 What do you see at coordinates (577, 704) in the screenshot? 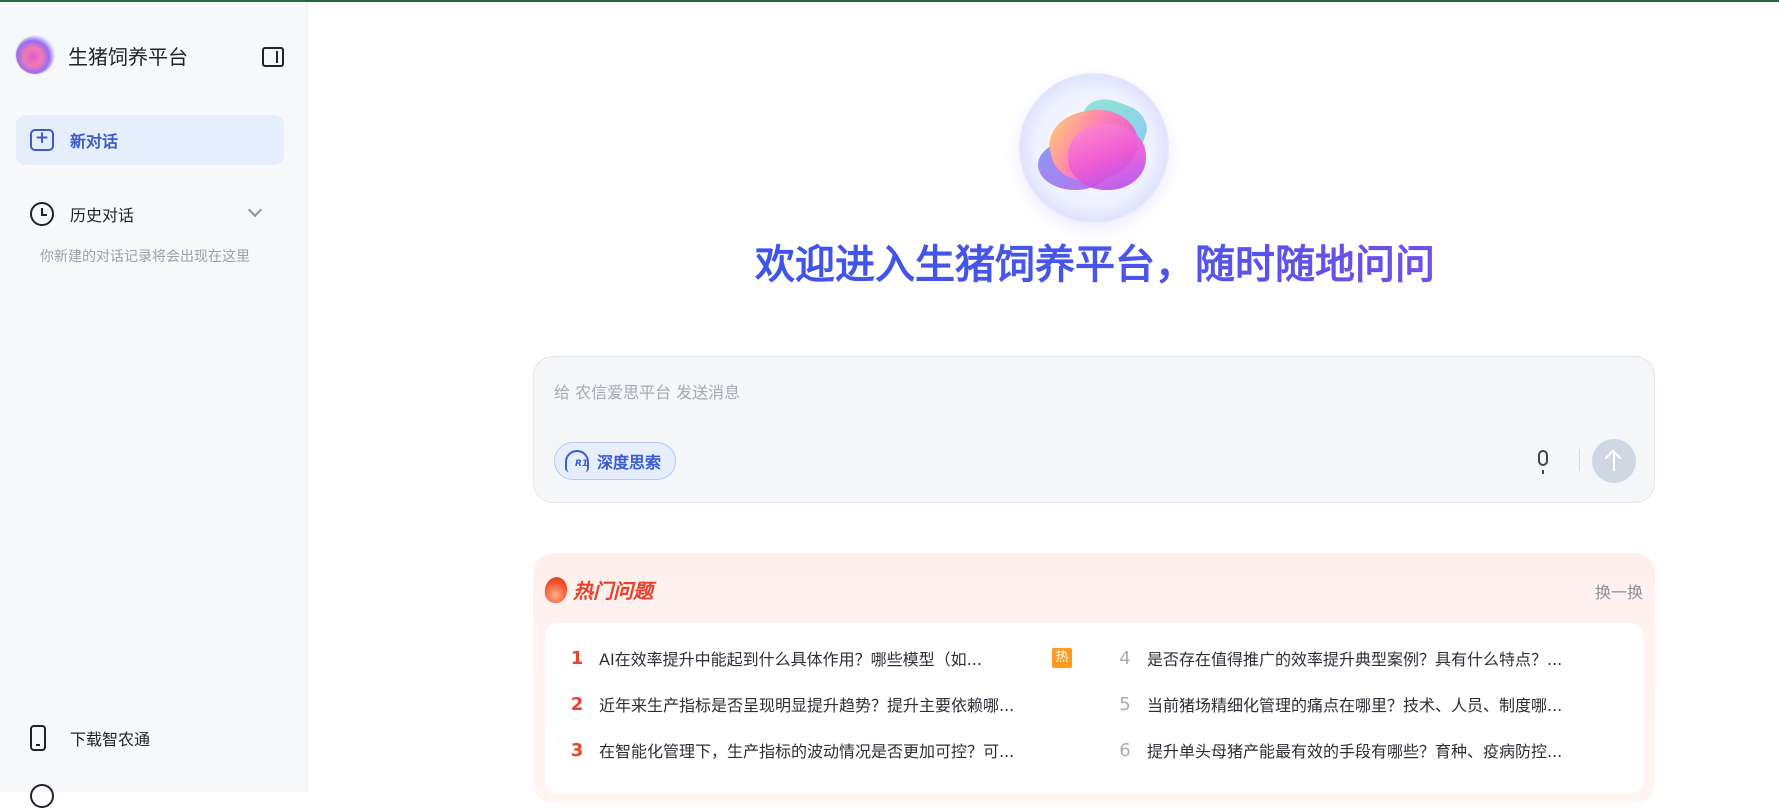
I see `question-number: 2` at bounding box center [577, 704].